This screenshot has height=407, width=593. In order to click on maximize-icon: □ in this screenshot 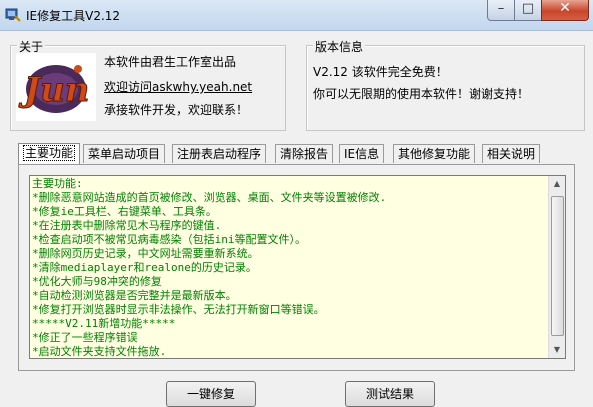, I will do `click(528, 8)`.